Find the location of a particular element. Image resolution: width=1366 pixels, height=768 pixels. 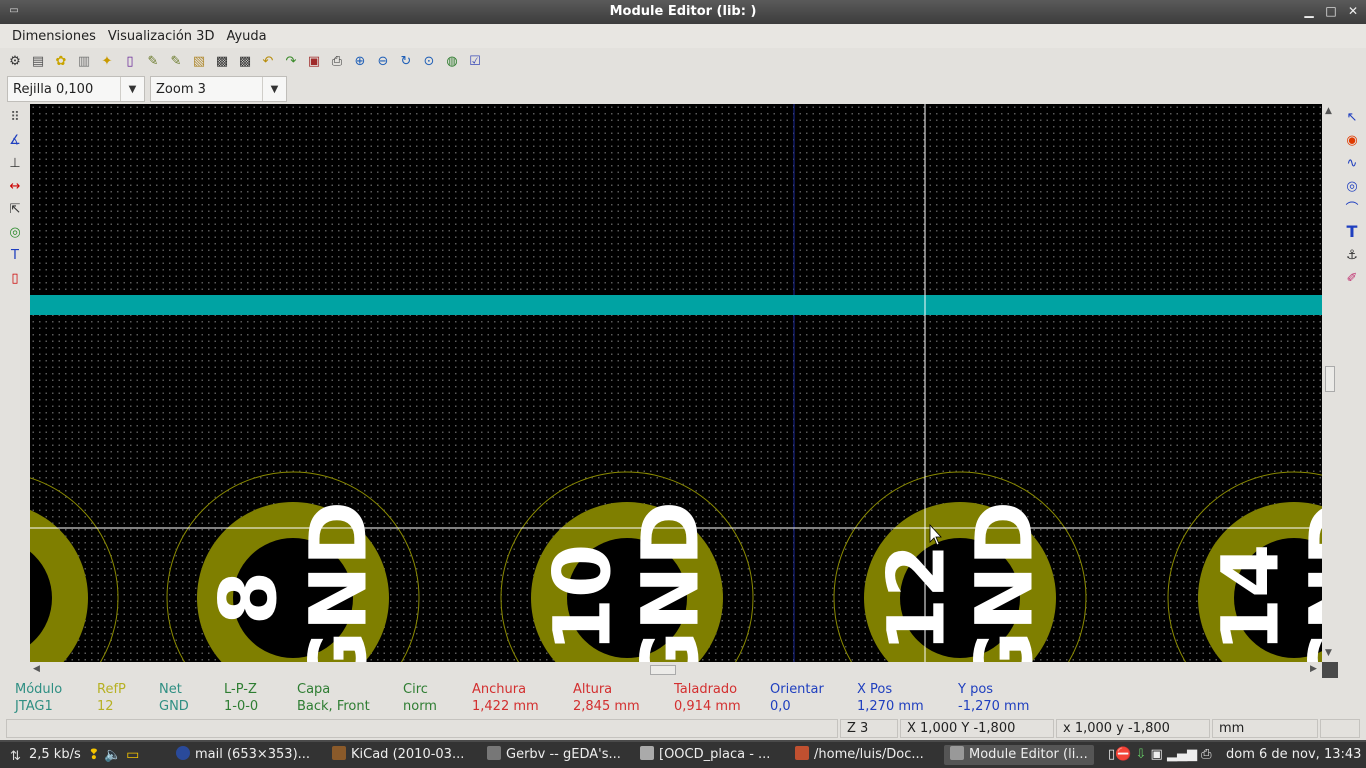

info-value: 0,0 is located at coordinates (780, 706).